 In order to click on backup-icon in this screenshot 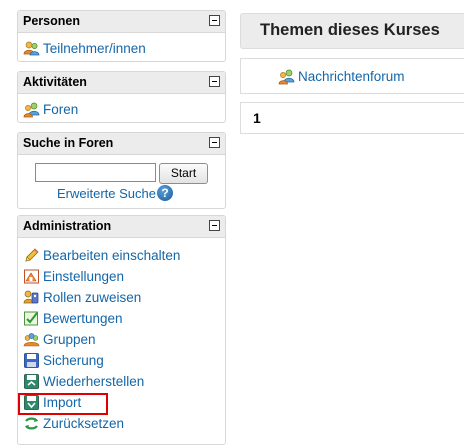, I will do `click(31, 360)`.